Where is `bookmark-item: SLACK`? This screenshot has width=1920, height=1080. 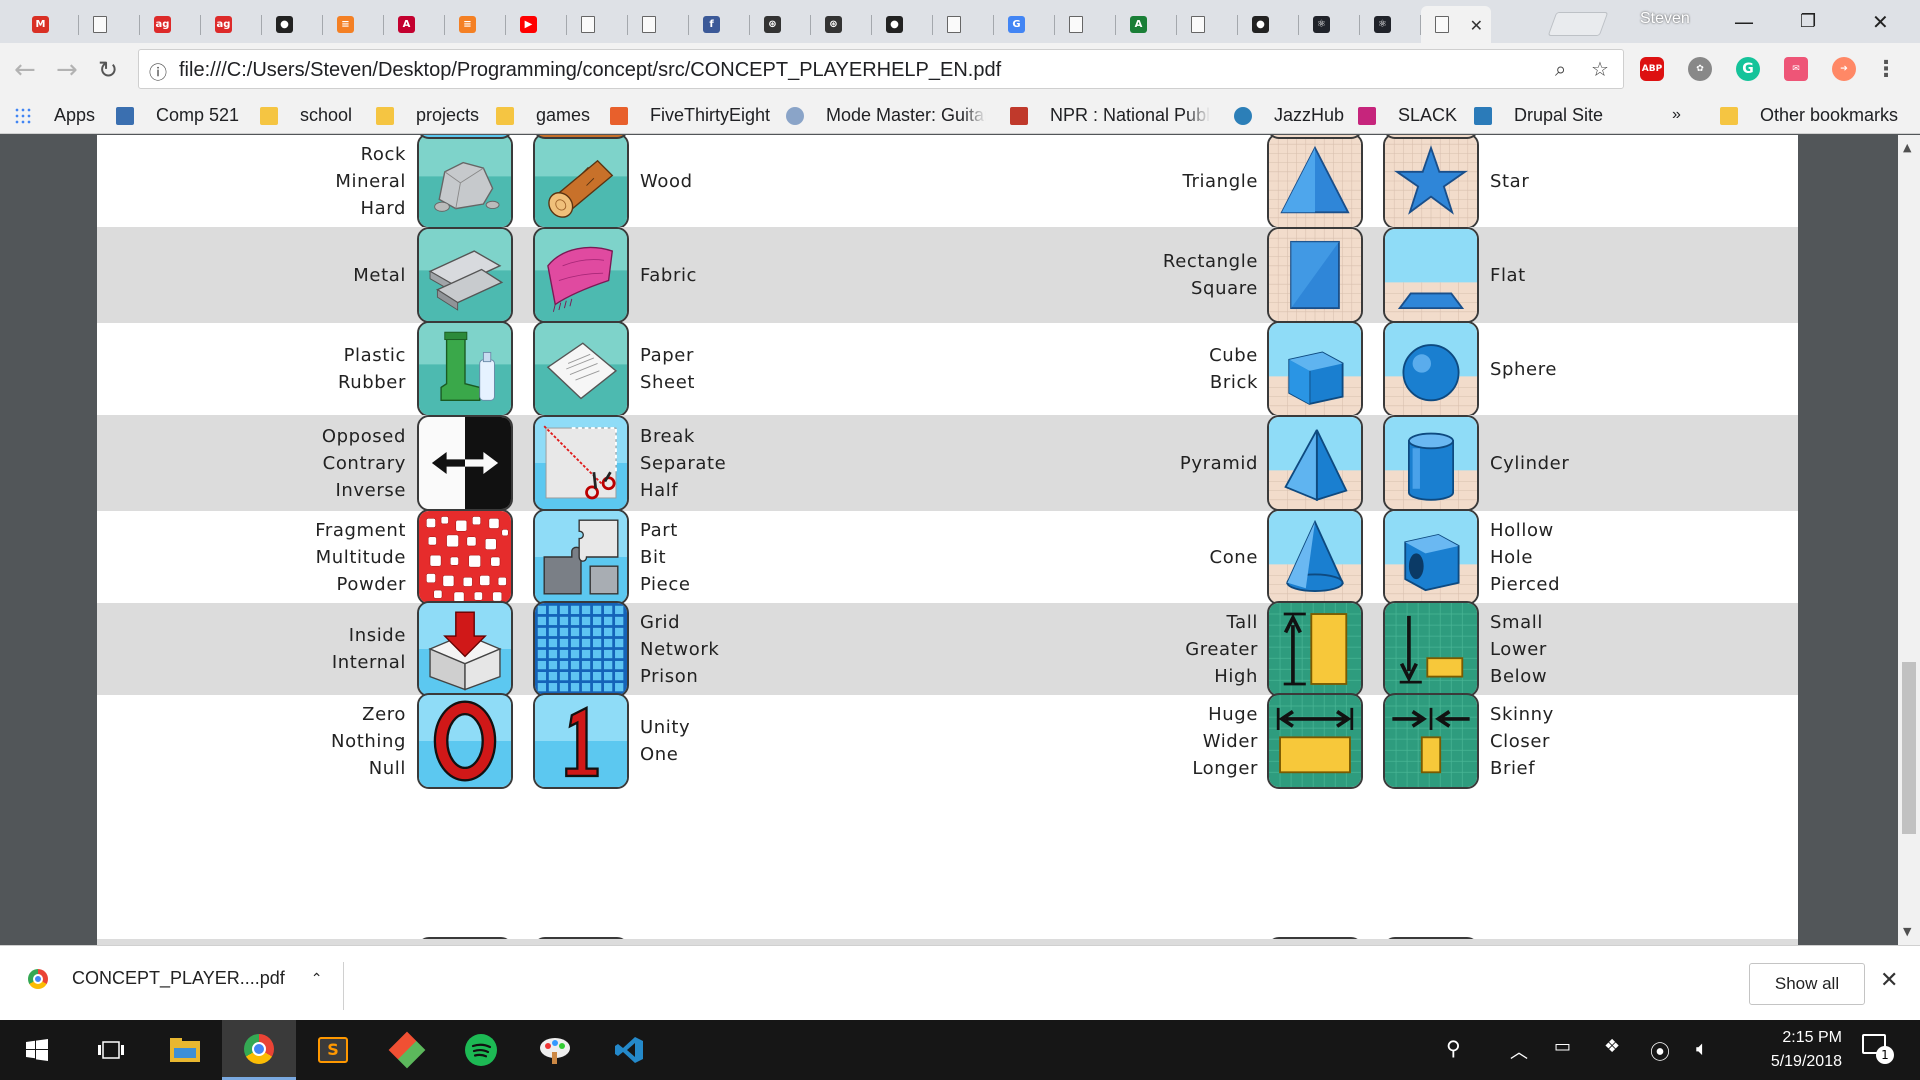
bookmark-item: SLACK is located at coordinates (1407, 115).